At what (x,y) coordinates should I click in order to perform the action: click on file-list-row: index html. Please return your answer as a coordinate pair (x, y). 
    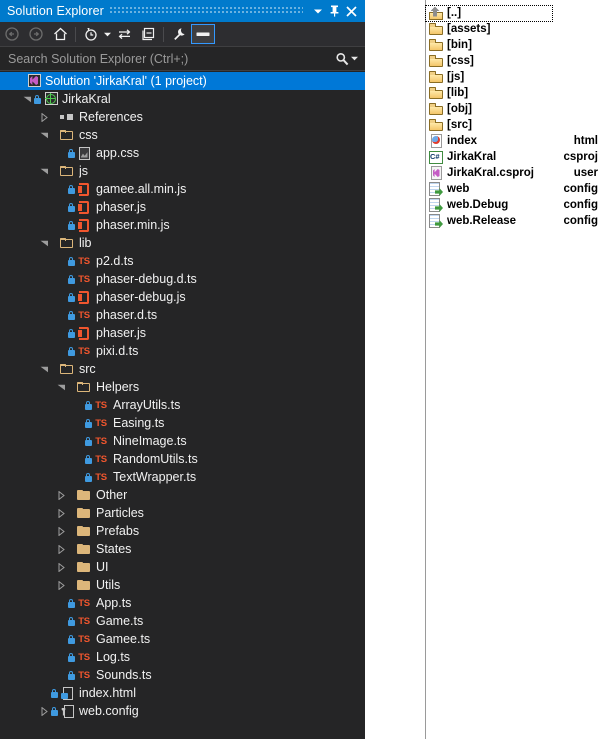
    Looking at the image, I should click on (515, 141).